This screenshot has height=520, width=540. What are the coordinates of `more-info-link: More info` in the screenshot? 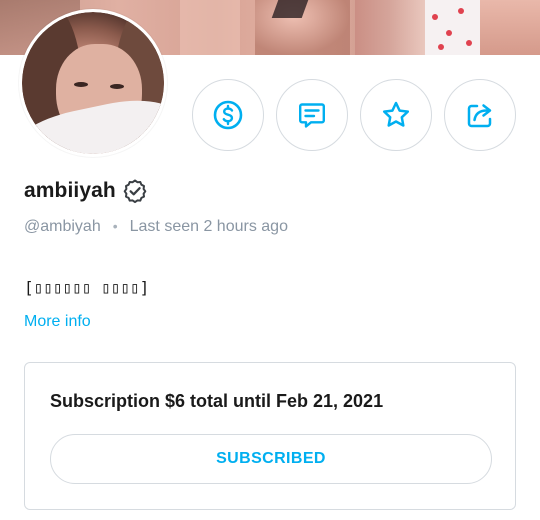 It's located at (57, 322).